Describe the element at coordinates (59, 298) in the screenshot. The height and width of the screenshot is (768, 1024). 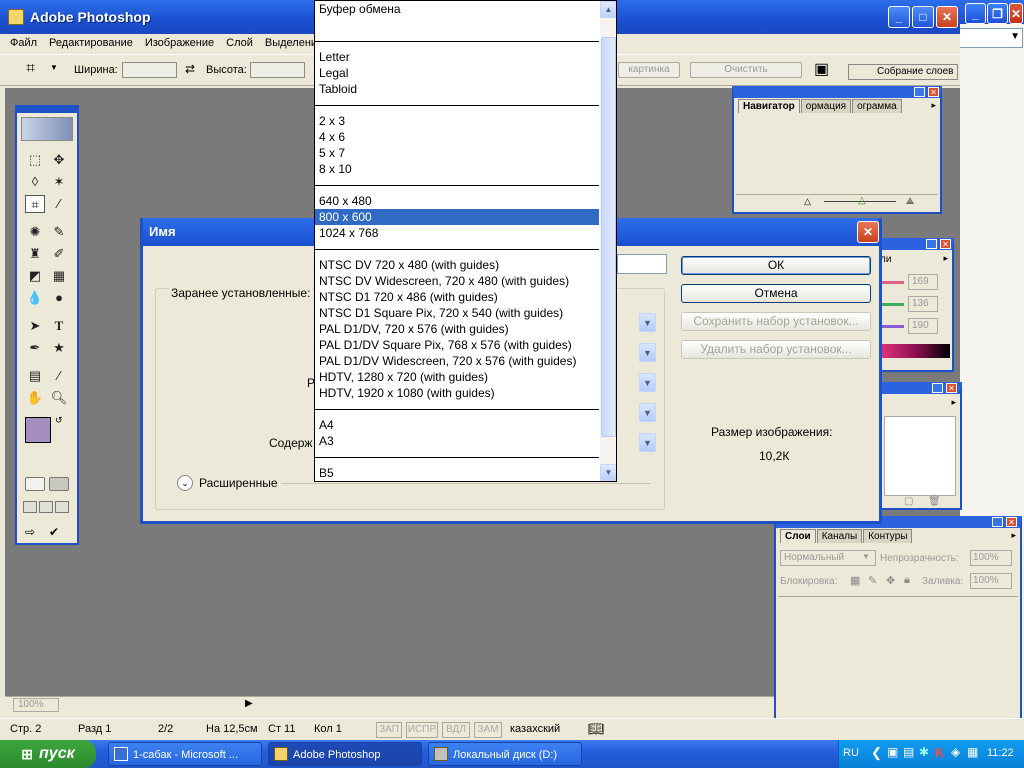
I see `dodge-tool-icon: ●` at that location.